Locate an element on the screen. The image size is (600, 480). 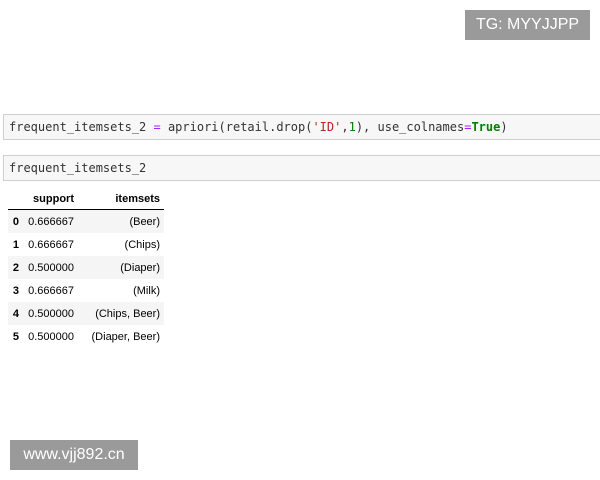
row-index: 1 is located at coordinates (15, 244).